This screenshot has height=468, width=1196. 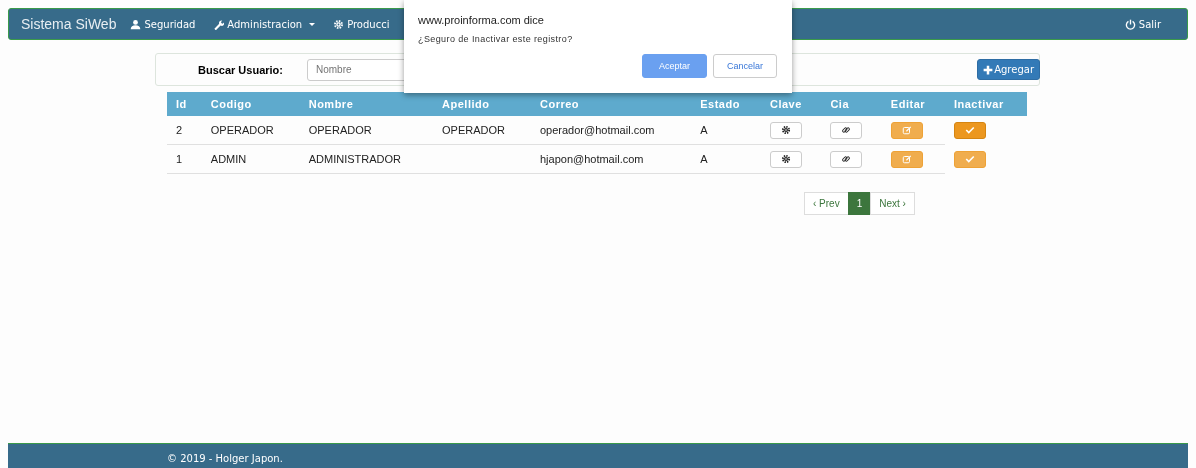 What do you see at coordinates (241, 69) in the screenshot?
I see `search-label: Buscar Usuario:` at bounding box center [241, 69].